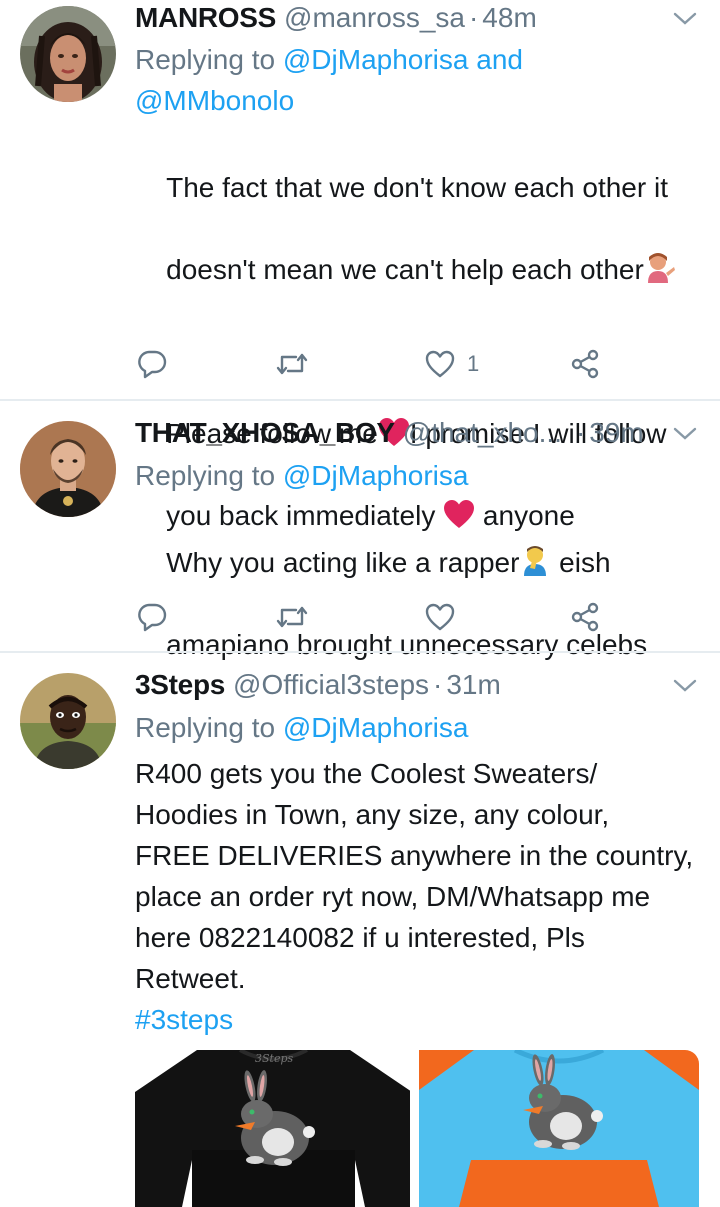 The height and width of the screenshot is (1207, 720). I want to click on display-name: MANROSS, so click(205, 18).